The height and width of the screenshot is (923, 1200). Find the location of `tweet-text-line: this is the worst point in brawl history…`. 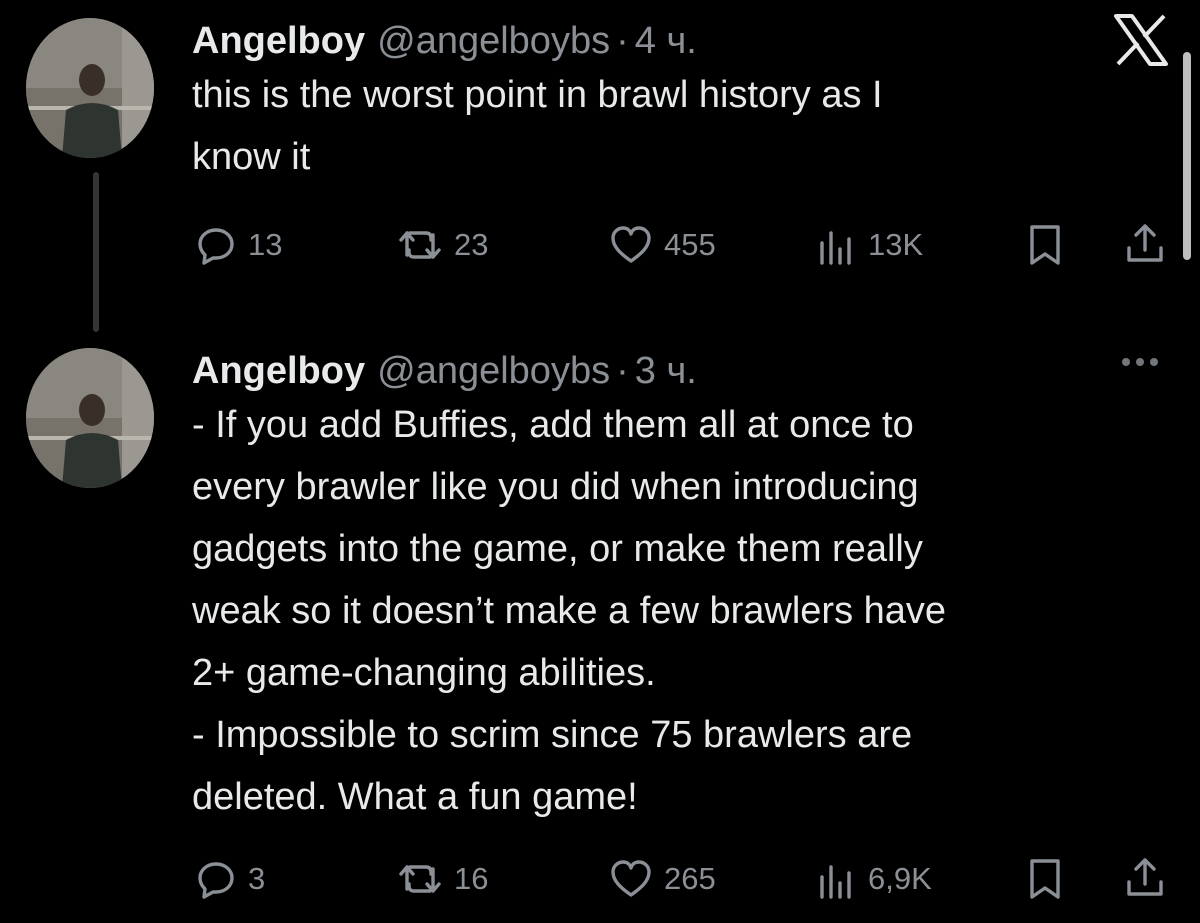

tweet-text-line: this is the worst point in brawl history… is located at coordinates (537, 95).